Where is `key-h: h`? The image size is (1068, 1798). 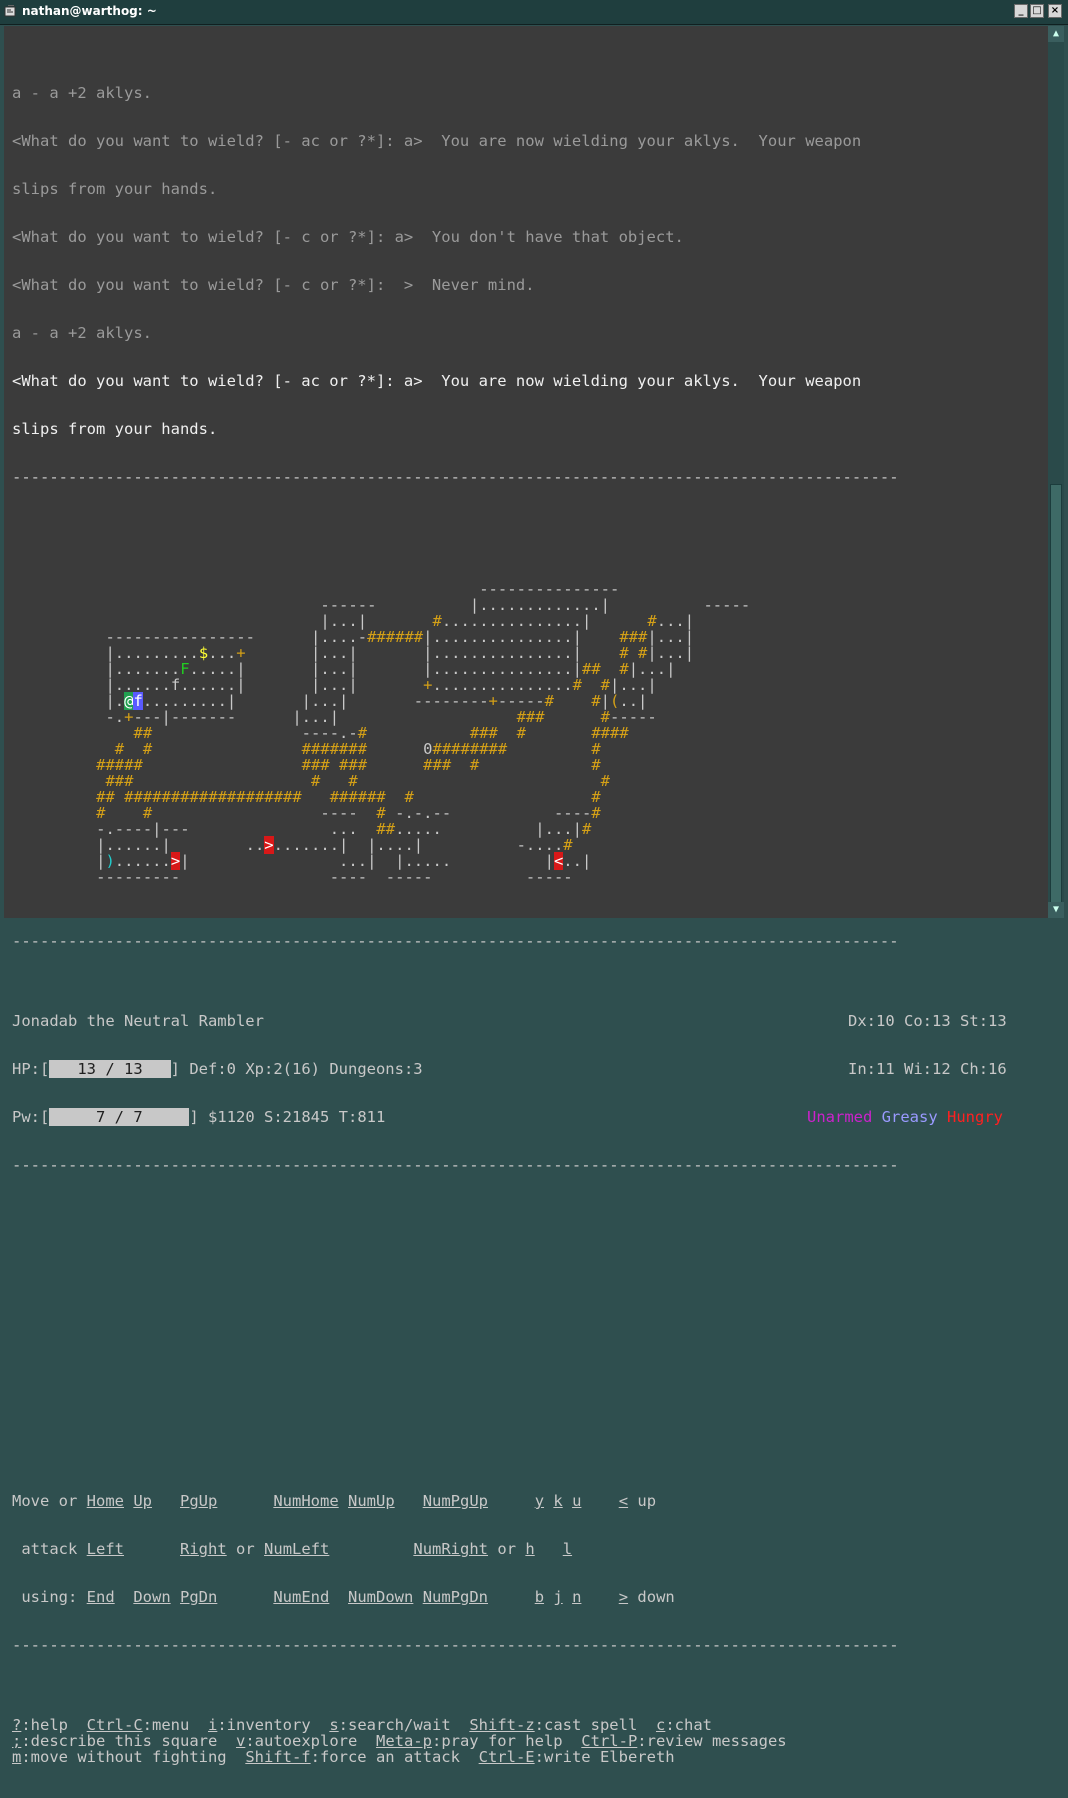 key-h: h is located at coordinates (529, 1549).